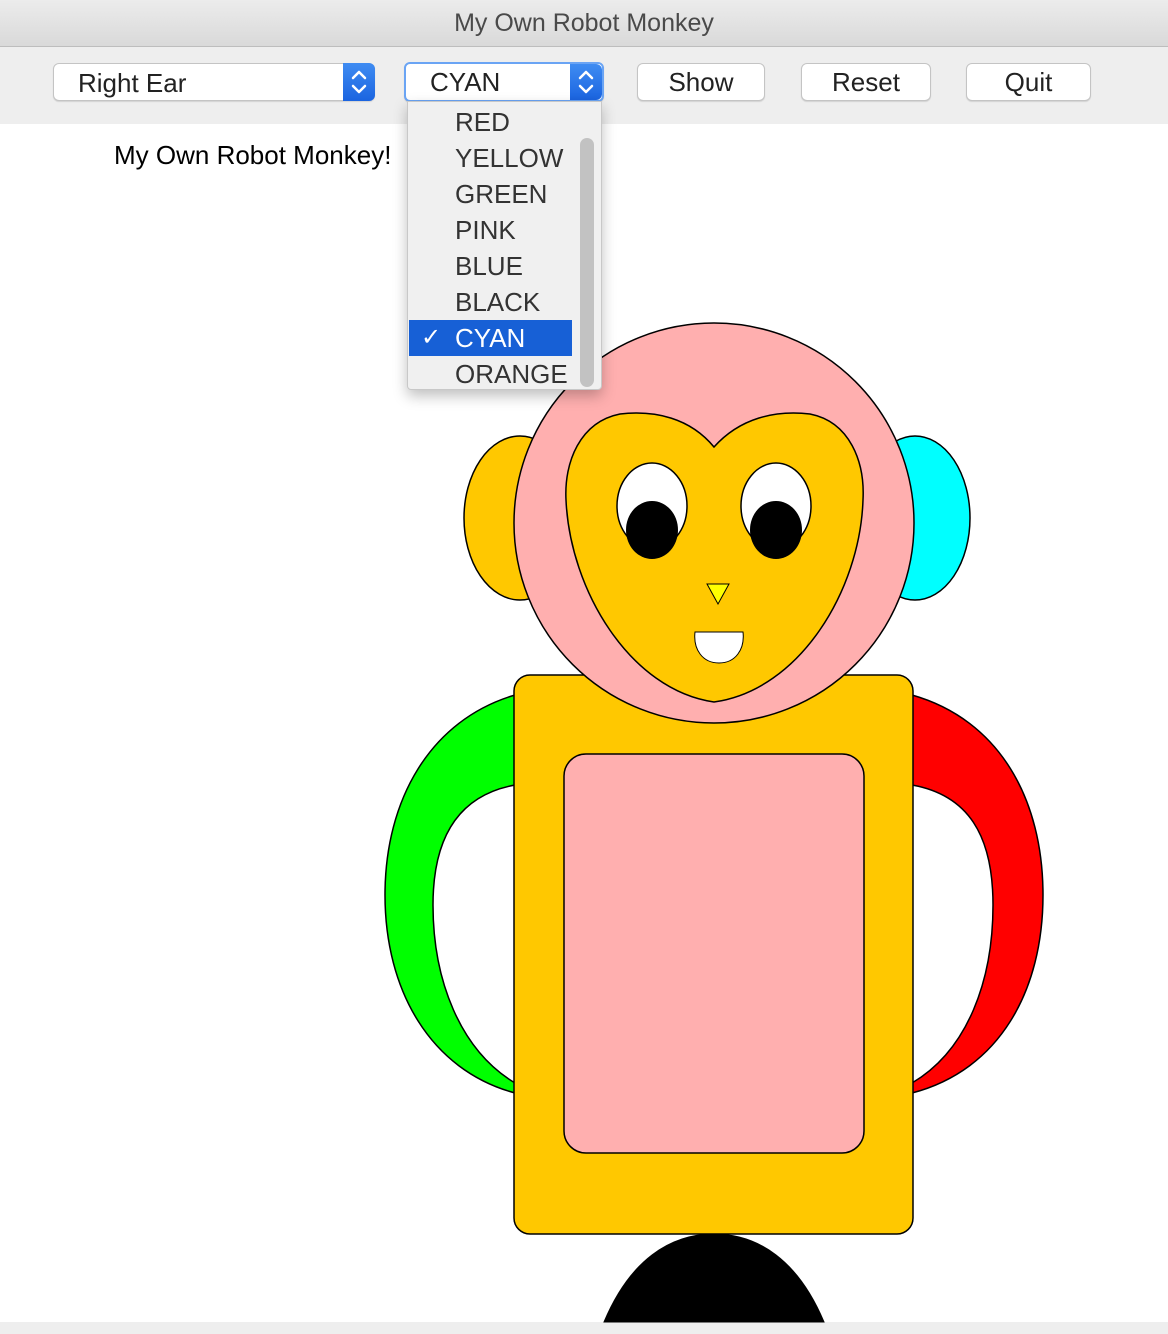  I want to click on dropdown-scrollbar, so click(587, 262).